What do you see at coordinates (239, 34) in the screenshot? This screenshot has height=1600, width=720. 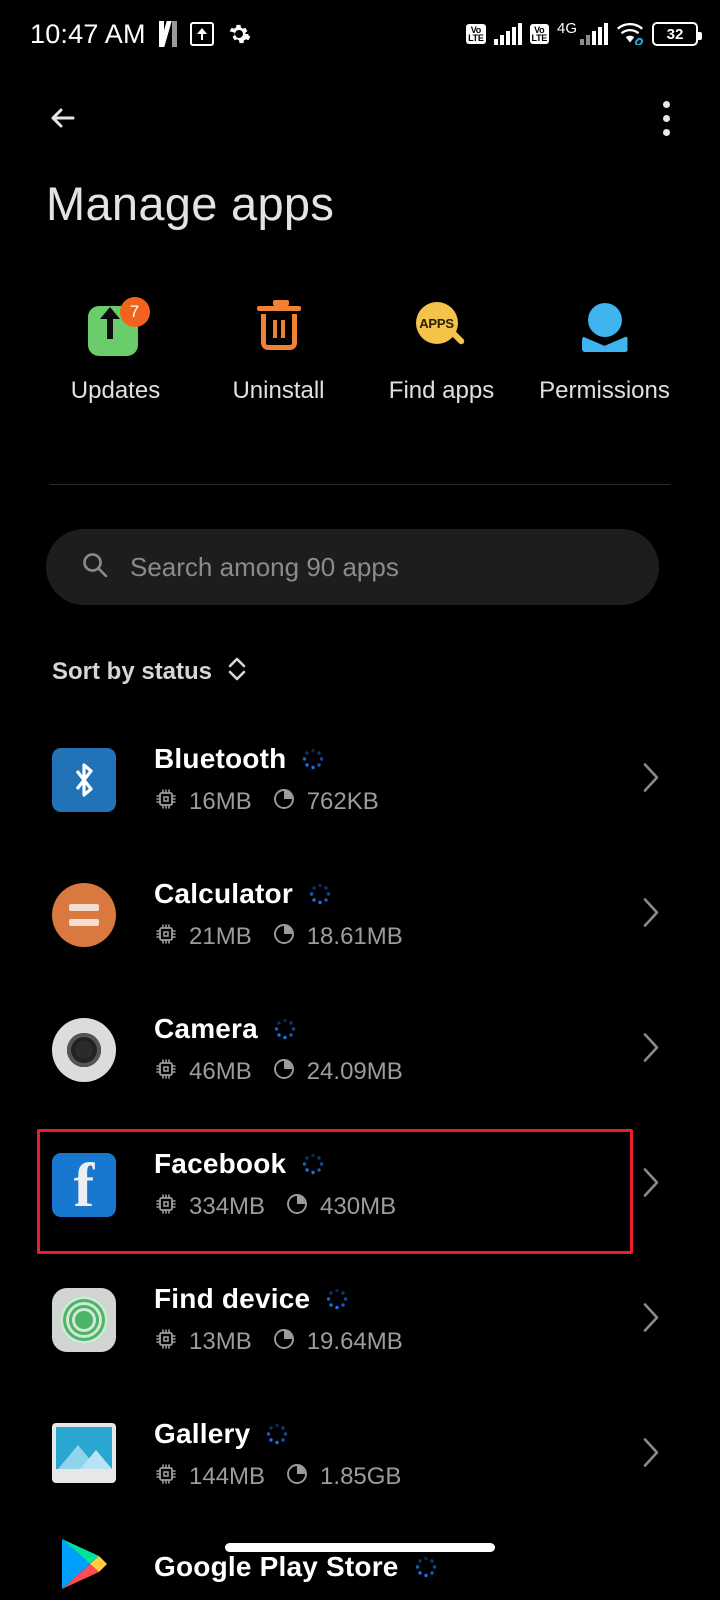 I see `gear-icon` at bounding box center [239, 34].